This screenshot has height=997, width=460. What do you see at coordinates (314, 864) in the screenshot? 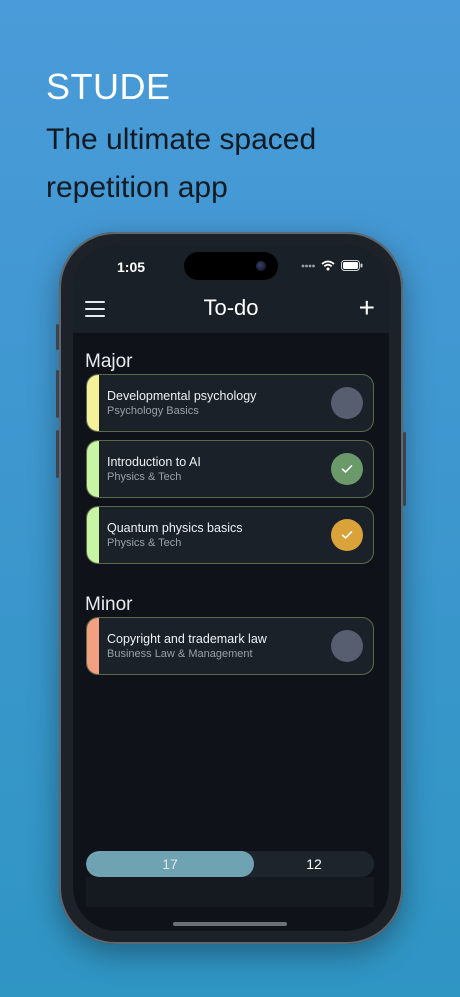
I see `tab-12: 12` at bounding box center [314, 864].